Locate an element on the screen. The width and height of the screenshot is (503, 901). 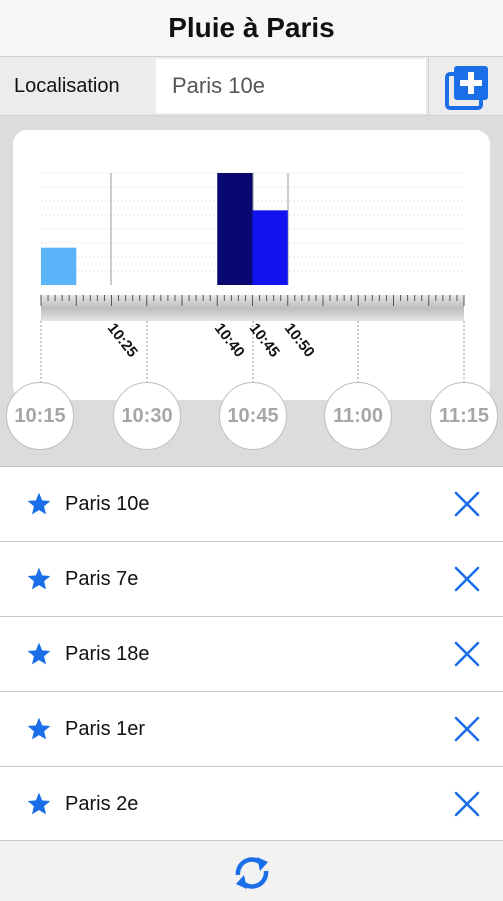
favorite-name: Paris 1er is located at coordinates (105, 729).